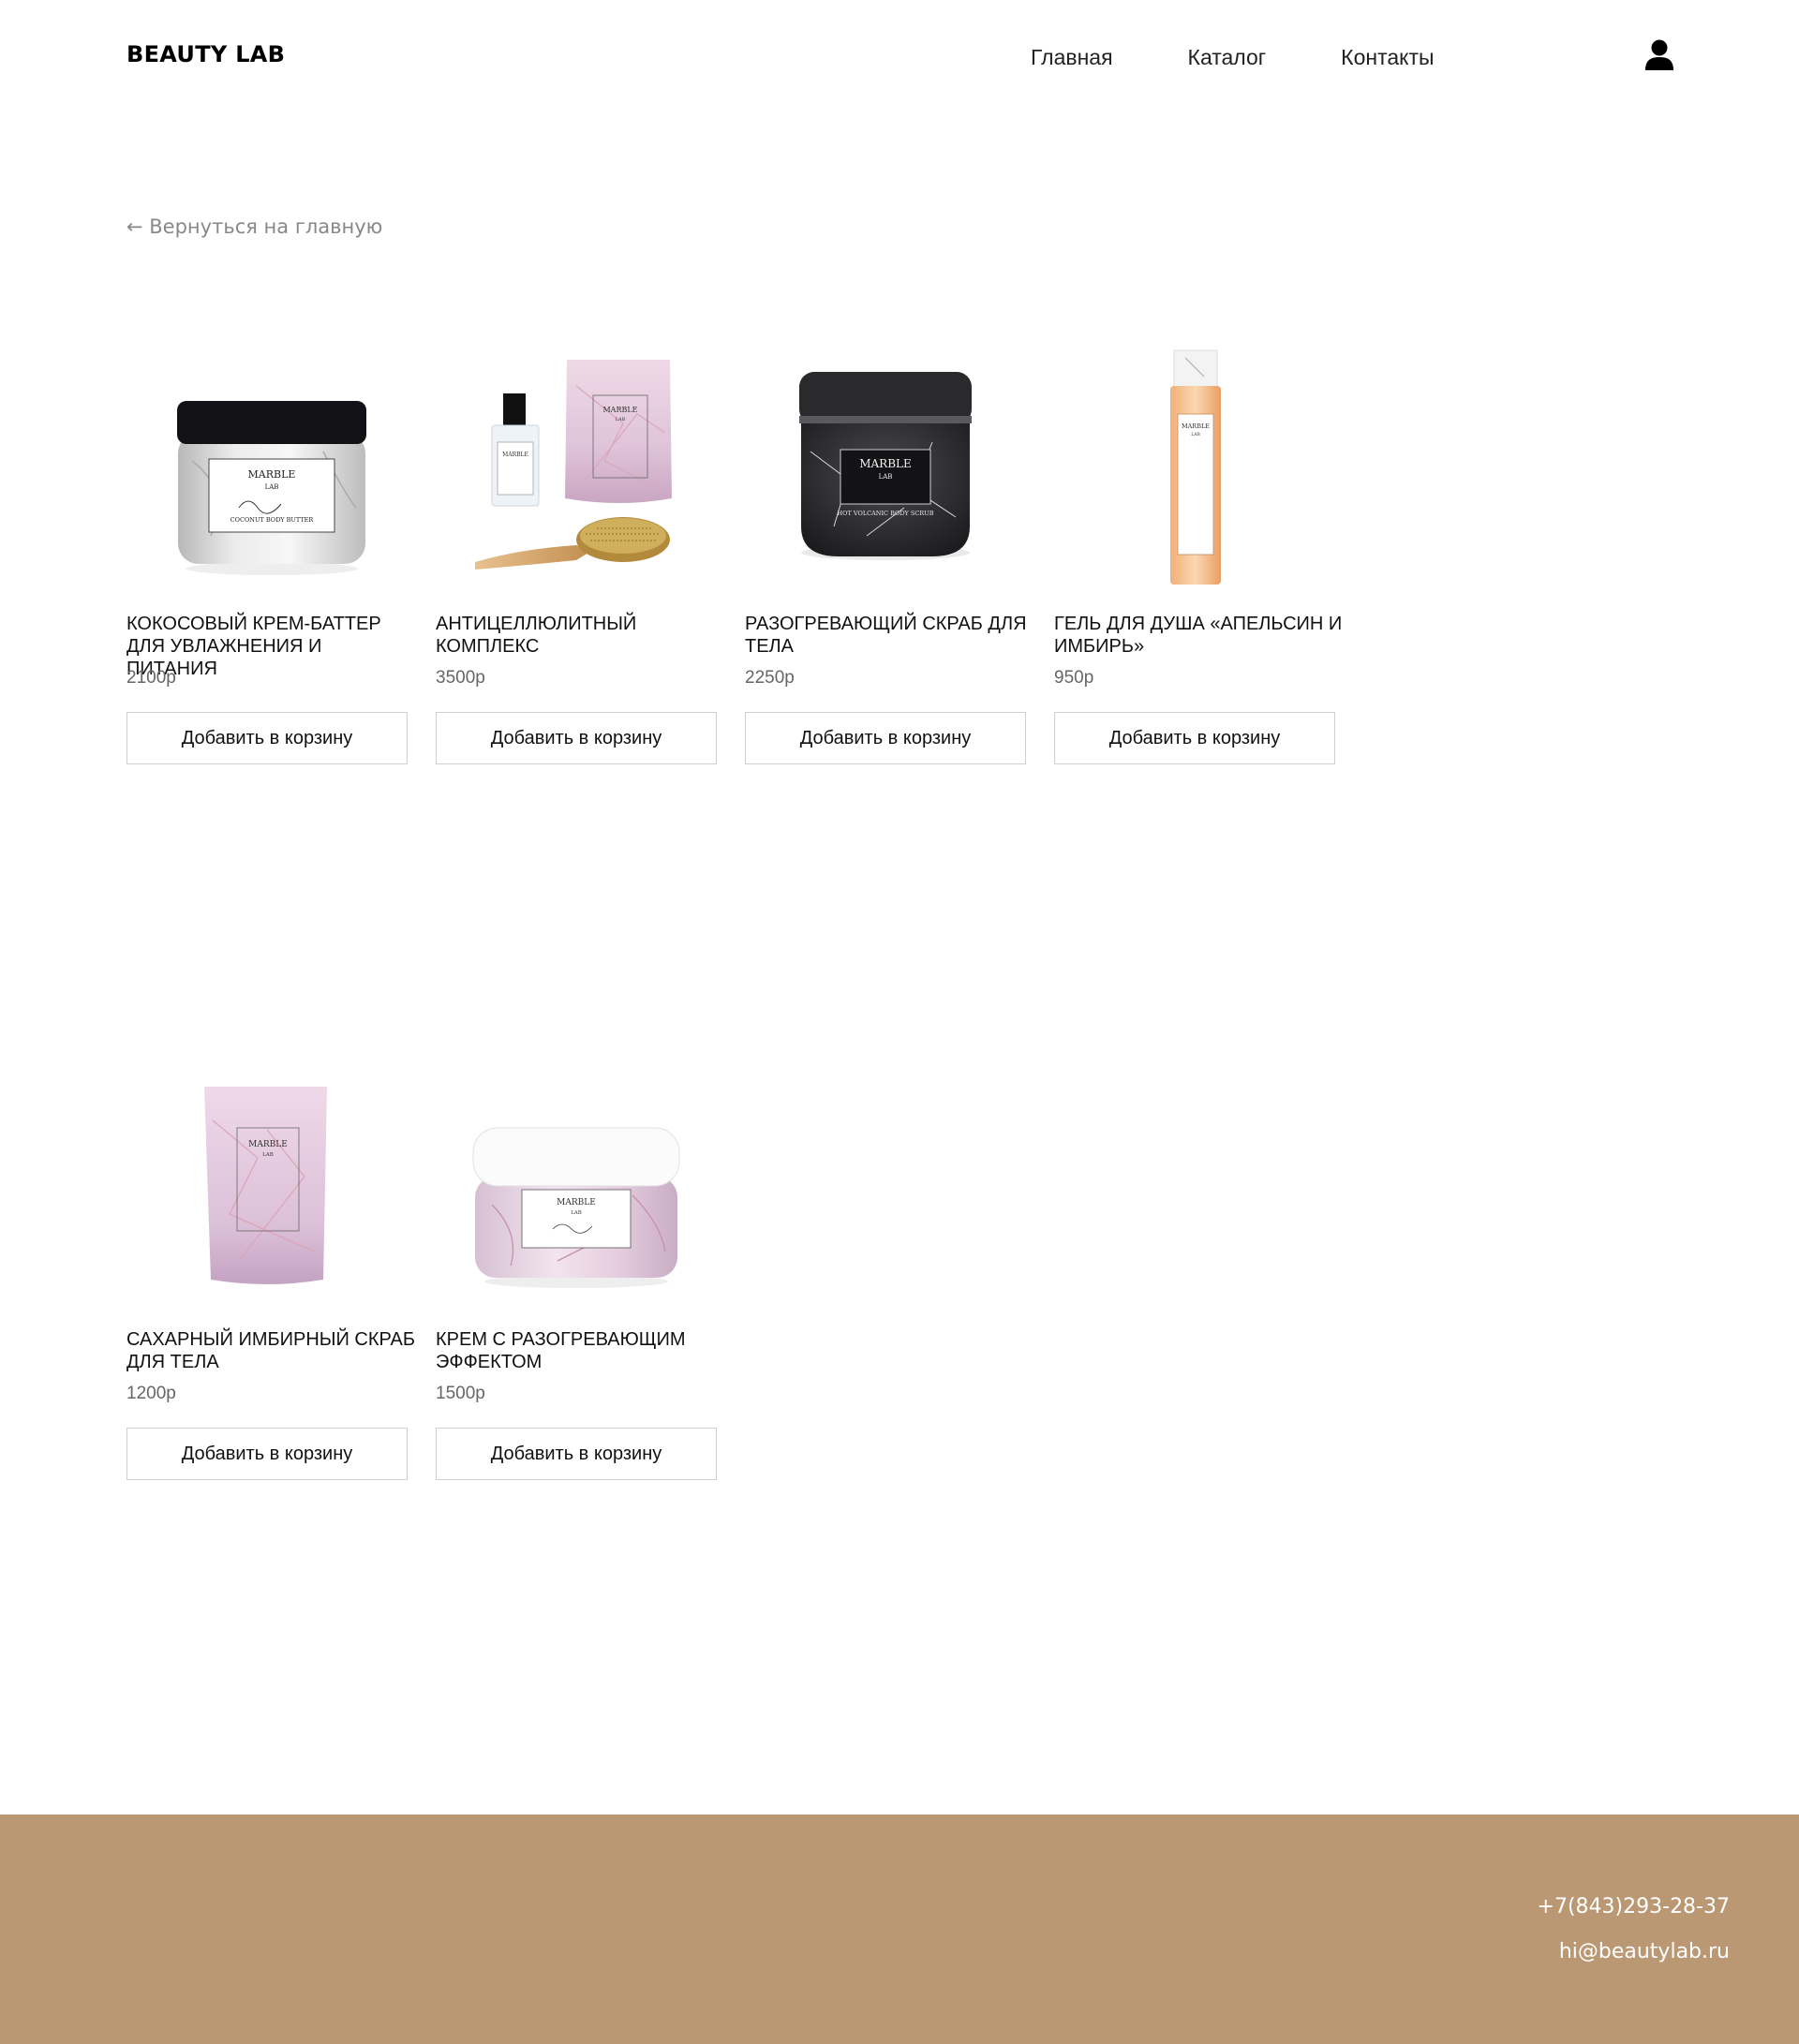 The height and width of the screenshot is (2044, 1799). I want to click on footer-phone-link: +7(843)293-28-37, so click(1634, 1907).